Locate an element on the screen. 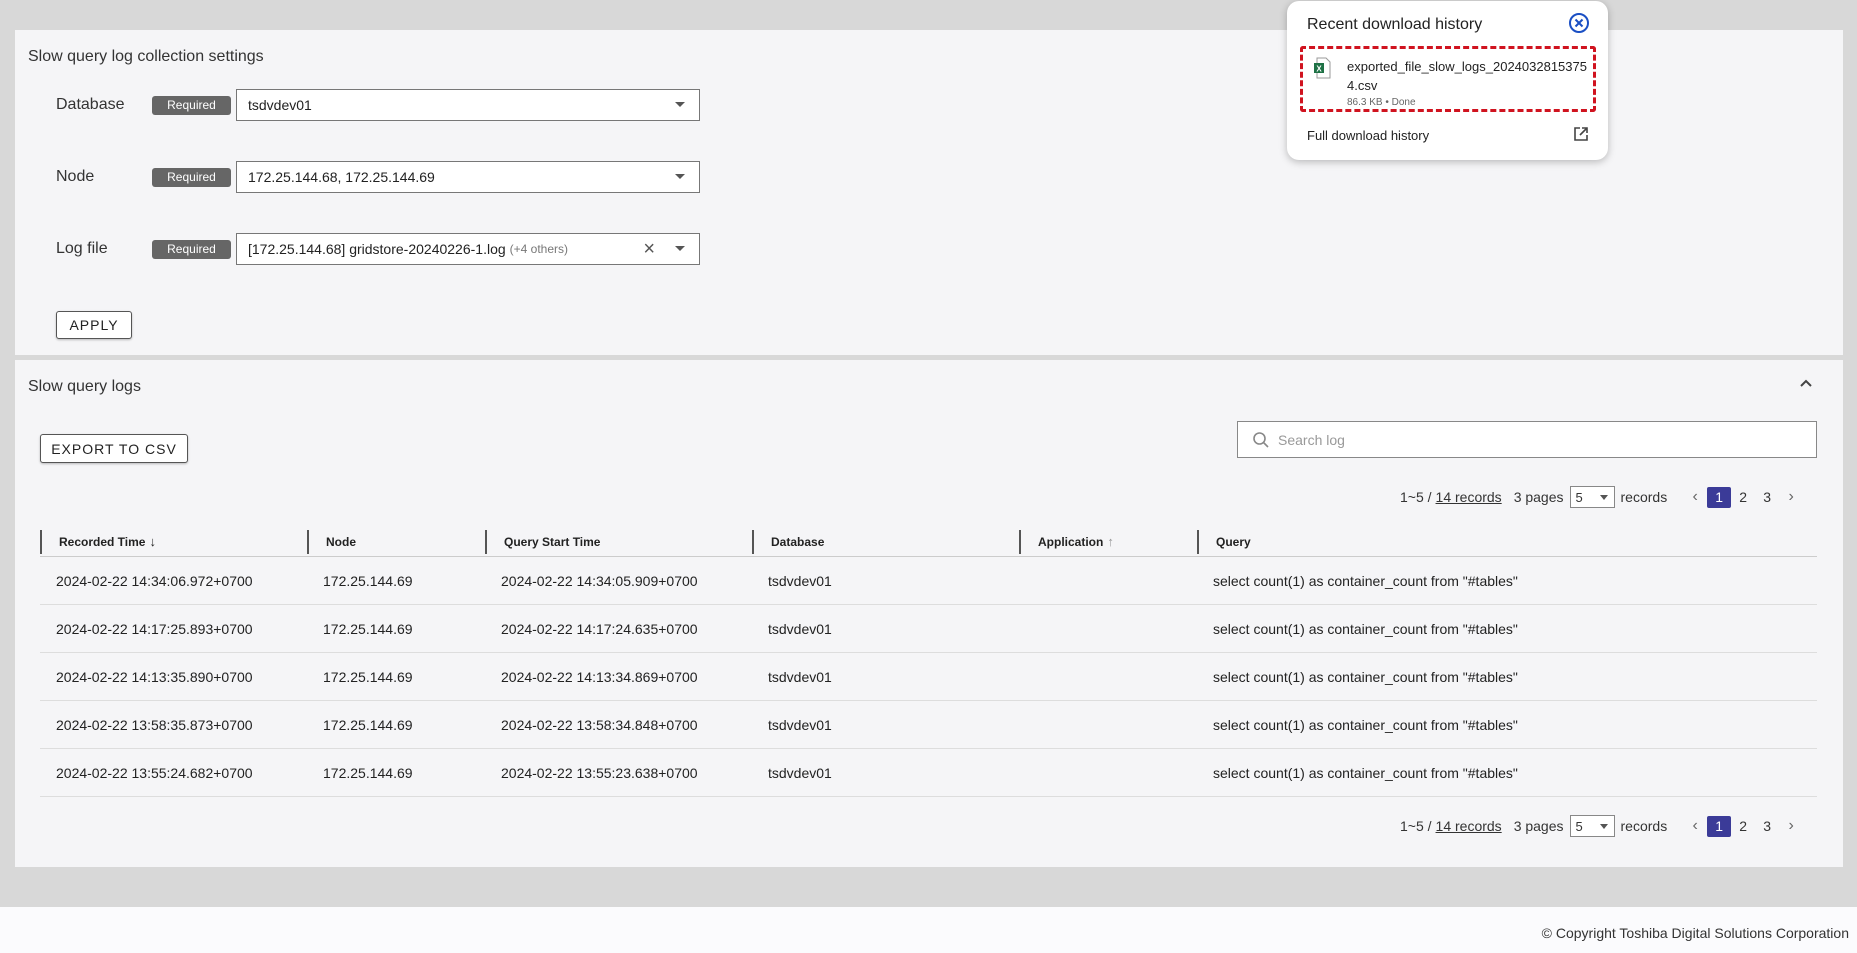 The image size is (1857, 953). node-select-value: 172.25.144.68, 172.25.144.69 is located at coordinates (341, 177).